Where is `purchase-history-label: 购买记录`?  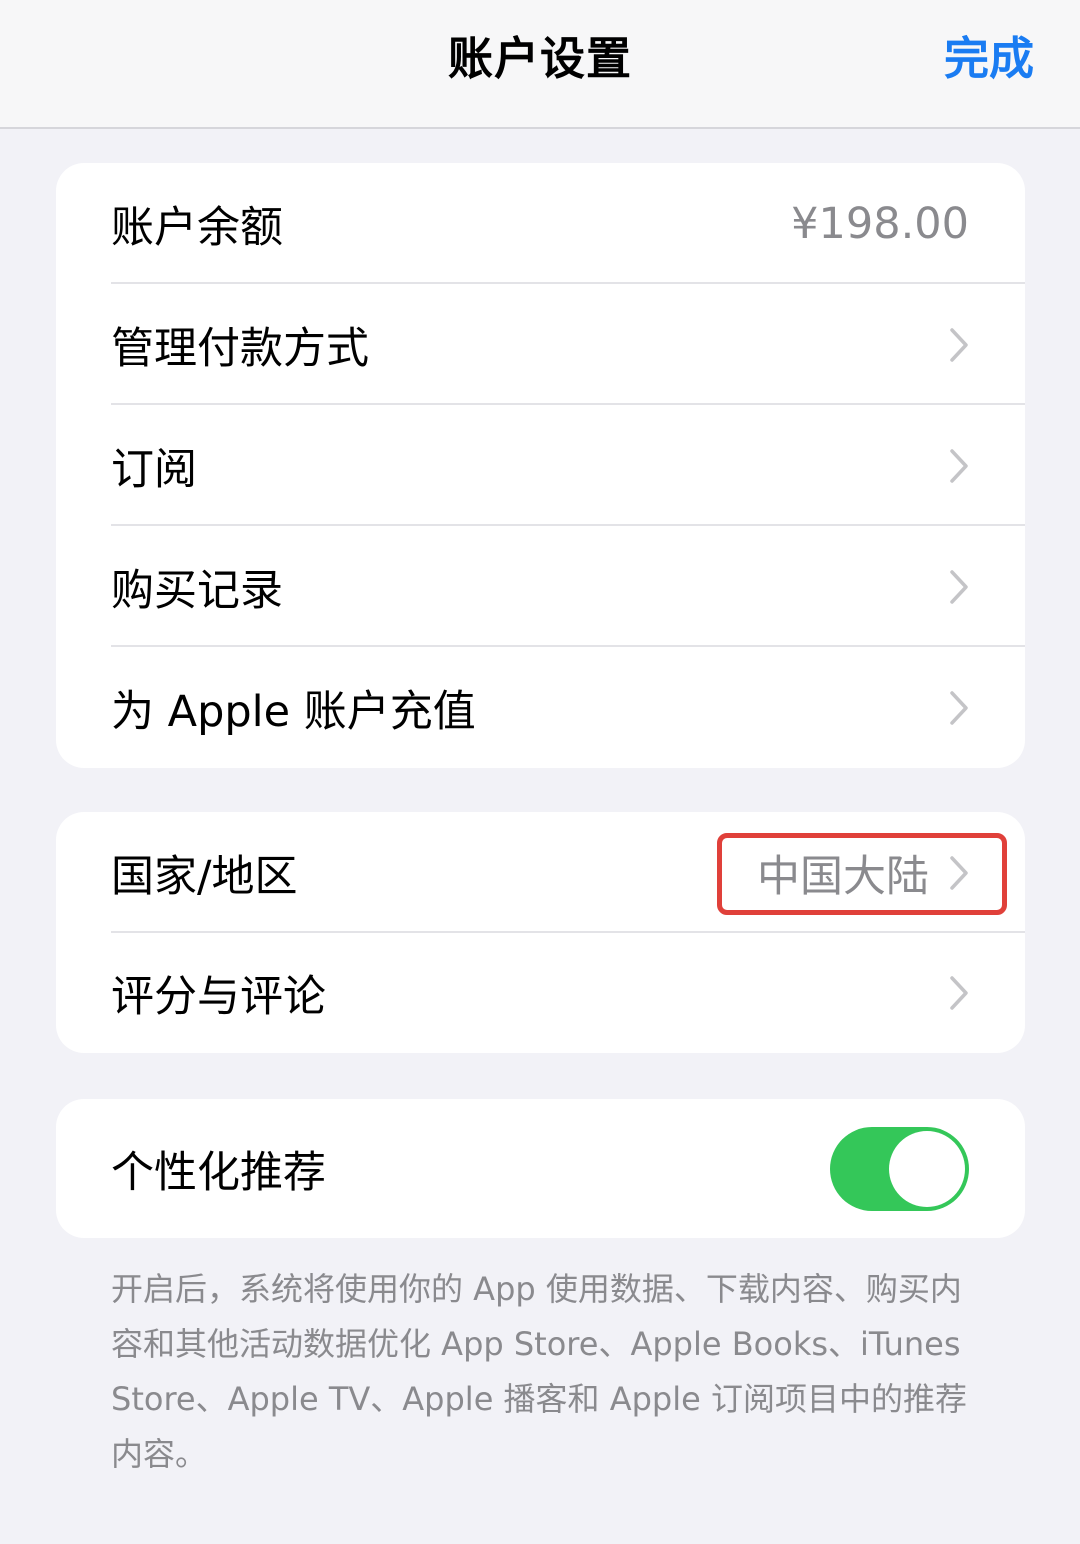 purchase-history-label: 购买记录 is located at coordinates (197, 590).